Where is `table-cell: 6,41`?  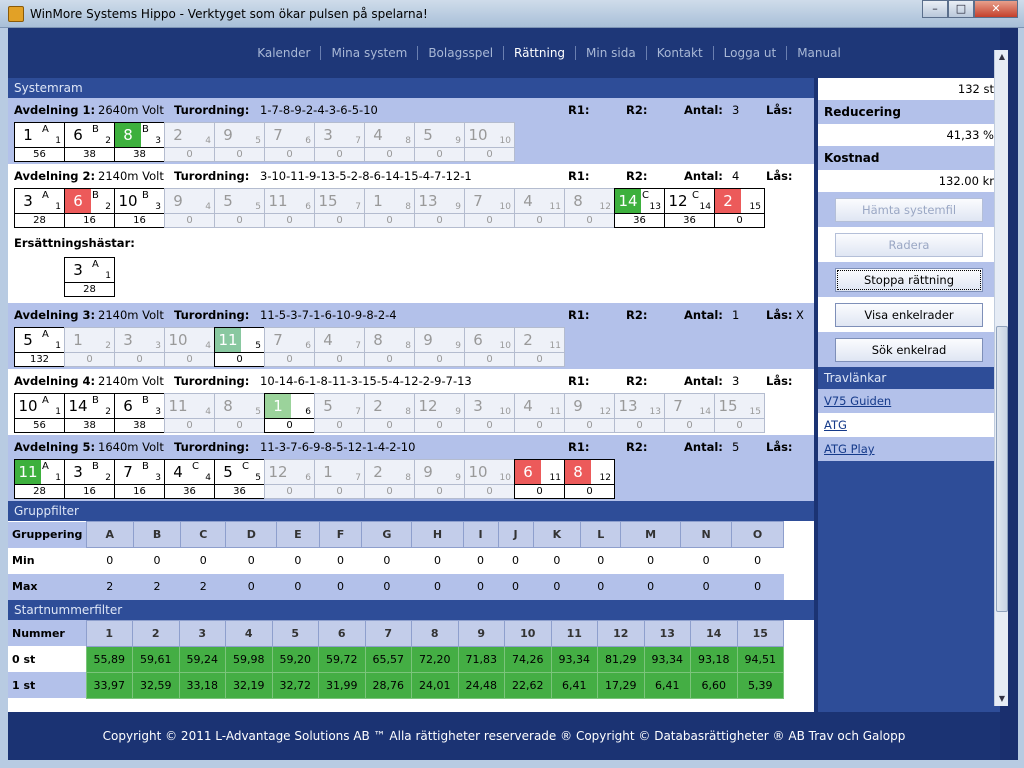
table-cell: 6,41 is located at coordinates (574, 685).